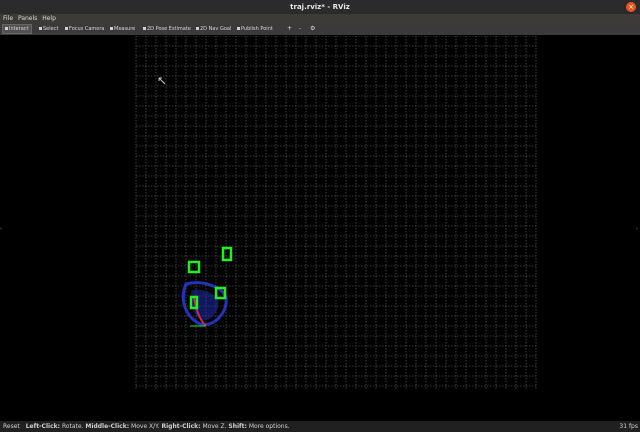  I want to click on tool-select: Select, so click(48, 29).